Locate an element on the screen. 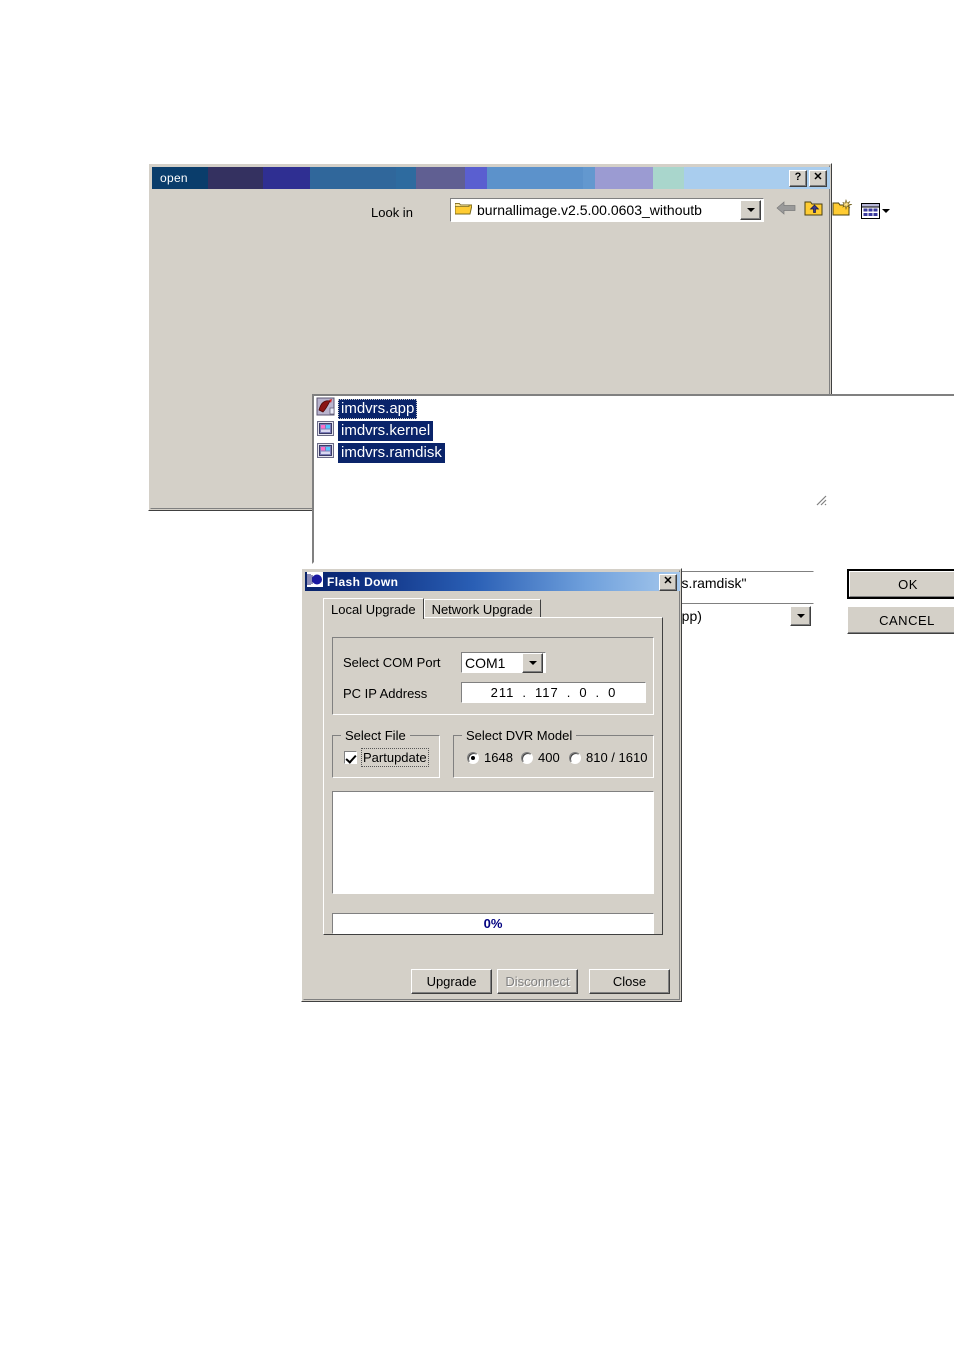 The height and width of the screenshot is (1349, 954). views-chevron-down-icon is located at coordinates (886, 210).